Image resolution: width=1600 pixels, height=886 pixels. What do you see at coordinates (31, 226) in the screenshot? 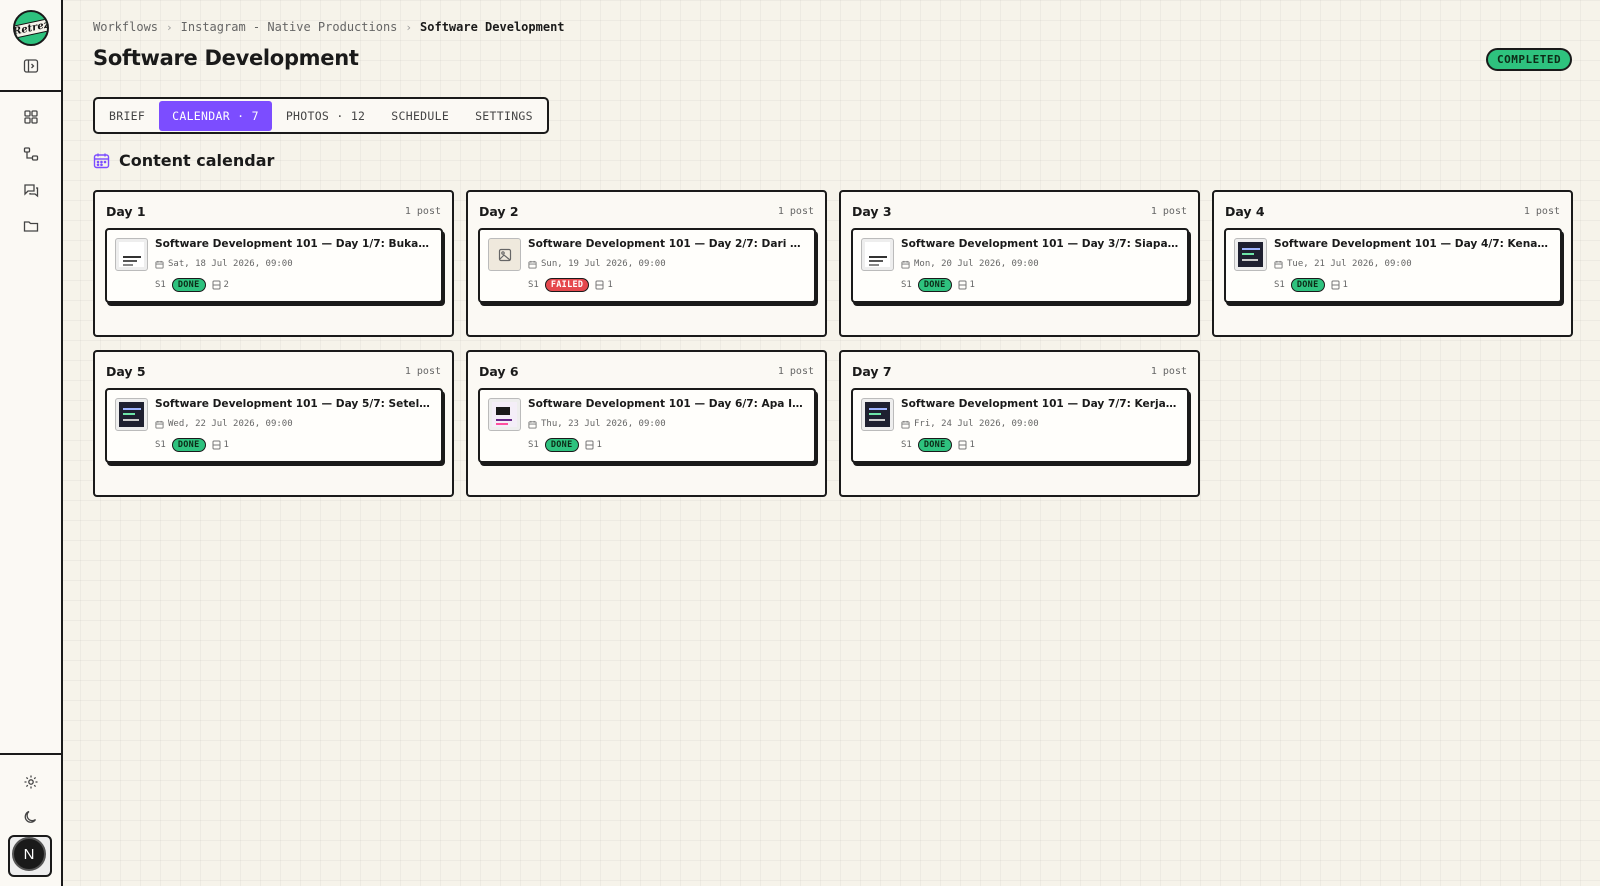
I see `folder-icon` at bounding box center [31, 226].